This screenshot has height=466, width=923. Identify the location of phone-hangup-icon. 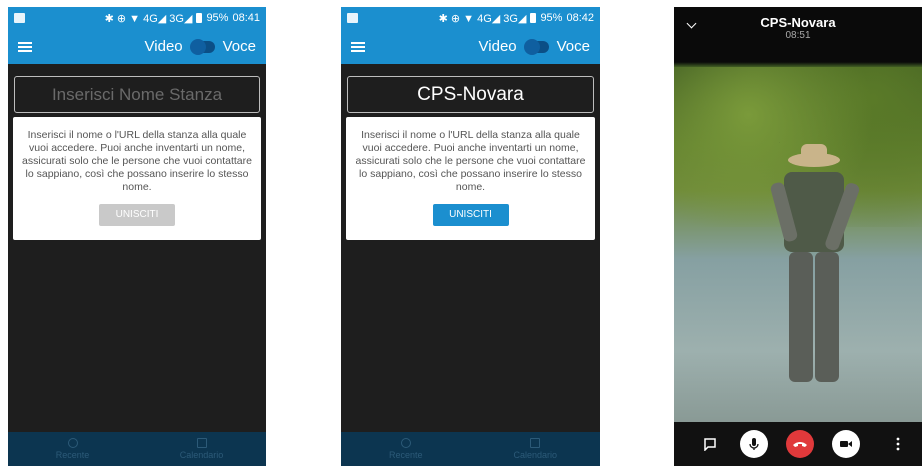
(800, 444).